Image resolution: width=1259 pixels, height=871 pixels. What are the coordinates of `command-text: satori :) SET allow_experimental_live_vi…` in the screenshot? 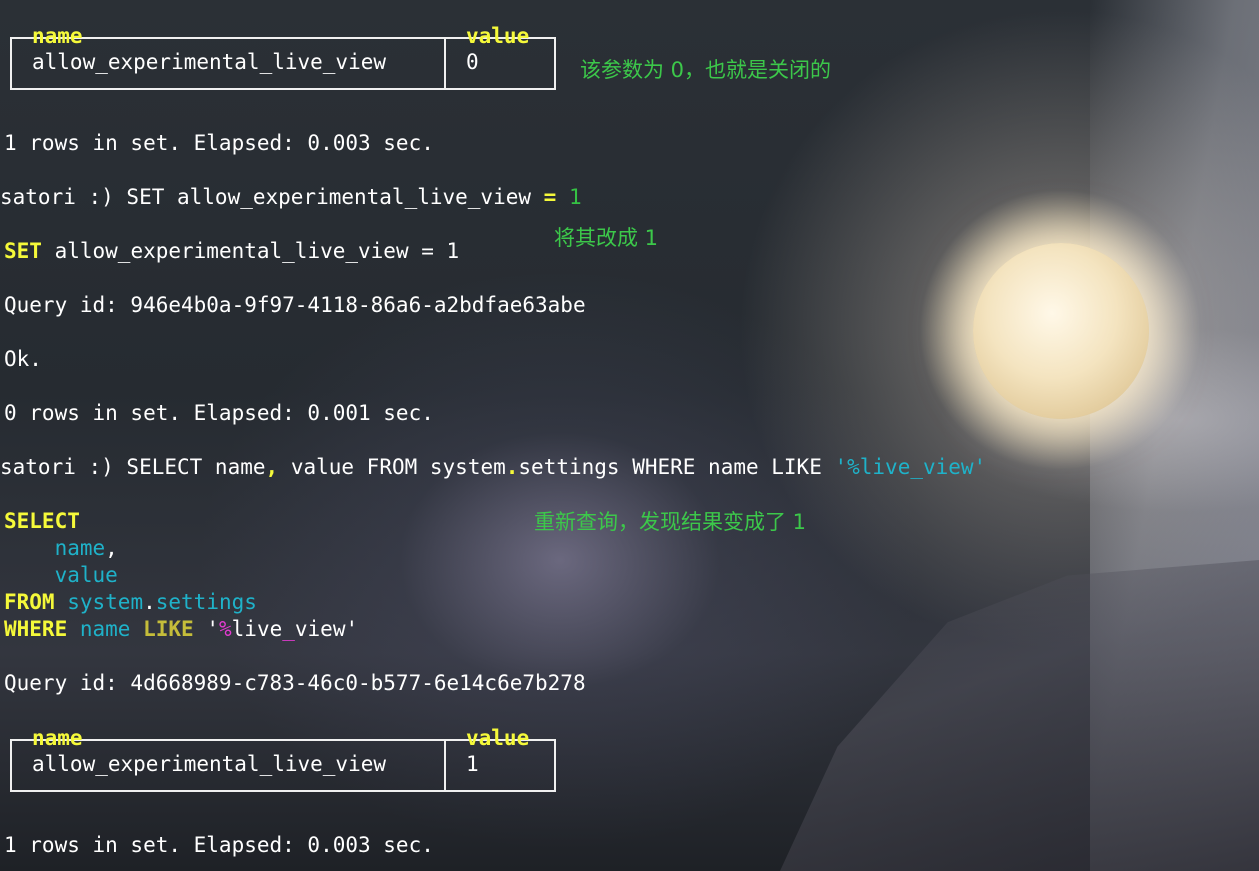 It's located at (272, 197).